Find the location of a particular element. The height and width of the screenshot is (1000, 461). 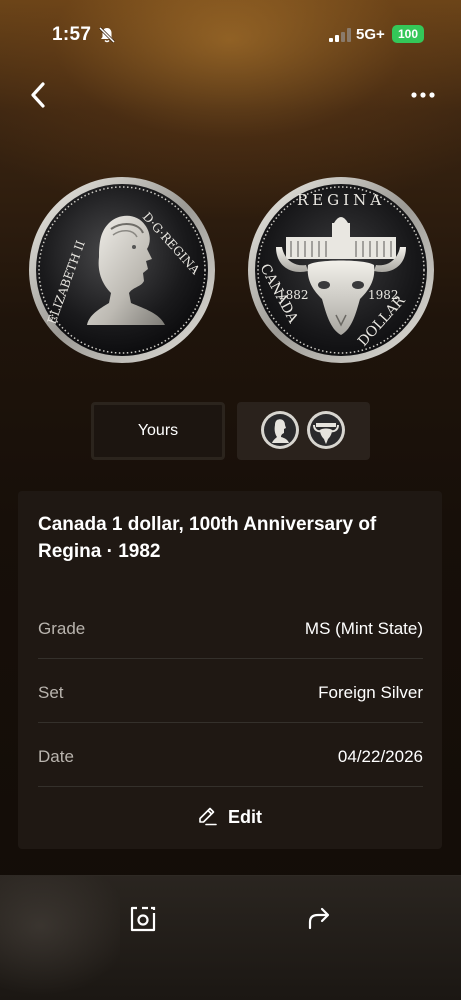

bell-muted-icon is located at coordinates (107, 35).